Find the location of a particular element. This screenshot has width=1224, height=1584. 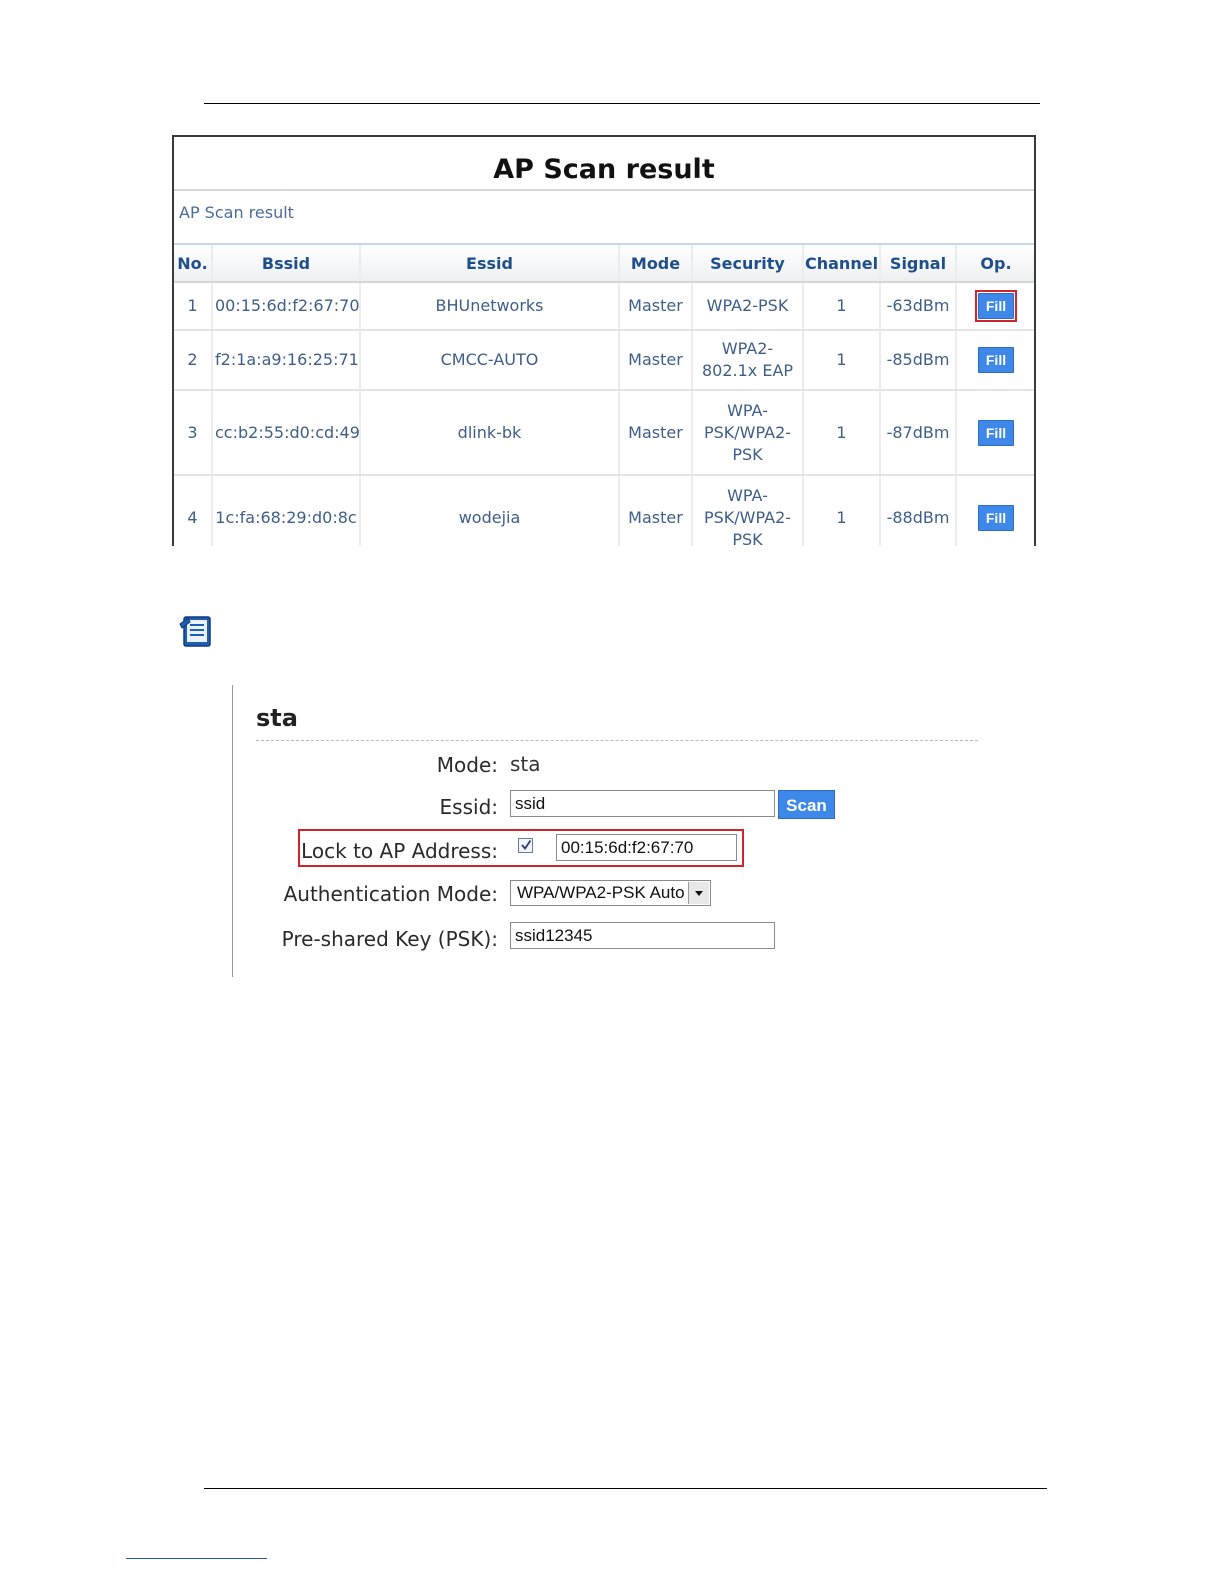

scan-panel-title: AP Scan result is located at coordinates (604, 164).